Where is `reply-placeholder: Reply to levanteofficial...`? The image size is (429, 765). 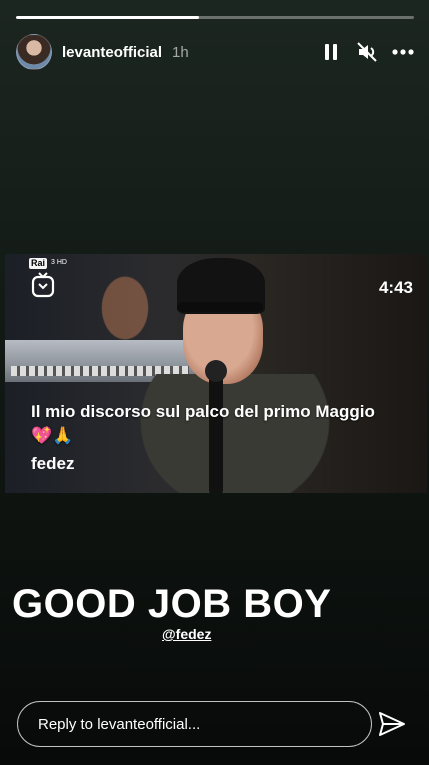 reply-placeholder: Reply to levanteofficial... is located at coordinates (119, 724).